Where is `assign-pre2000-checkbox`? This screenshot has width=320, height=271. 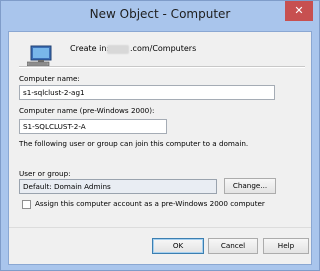
assign-pre2000-checkbox is located at coordinates (26, 204).